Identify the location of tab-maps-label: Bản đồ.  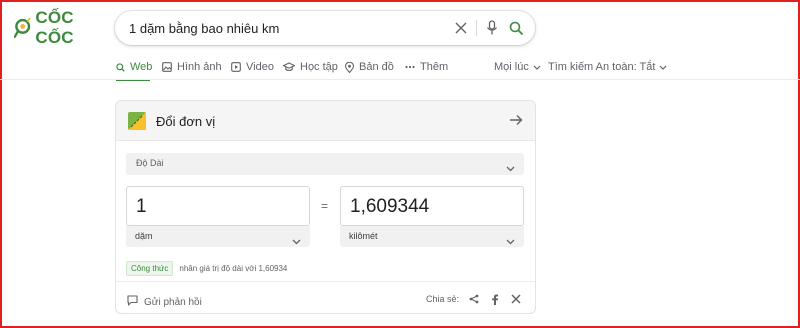
(376, 67).